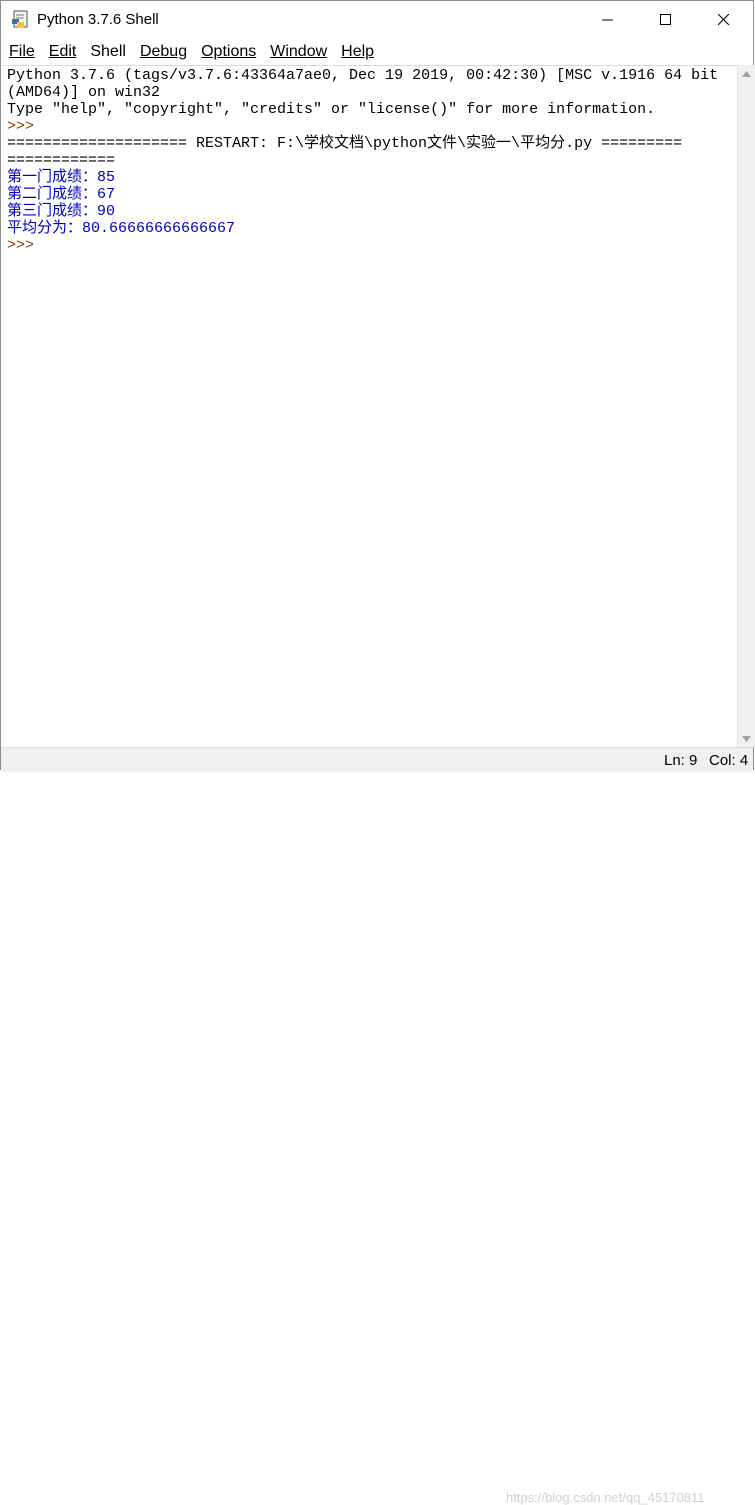 The height and width of the screenshot is (1505, 755). What do you see at coordinates (298, 52) in the screenshot?
I see `menu-window: Window` at bounding box center [298, 52].